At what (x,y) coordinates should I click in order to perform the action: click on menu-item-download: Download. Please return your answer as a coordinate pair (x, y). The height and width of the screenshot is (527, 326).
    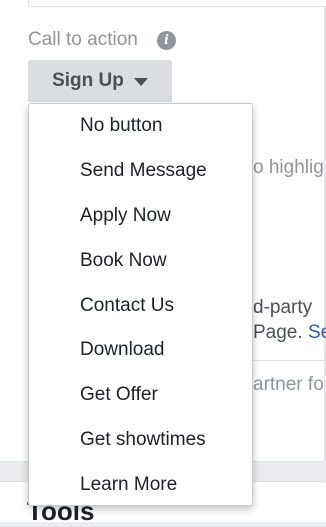
    Looking at the image, I should click on (140, 350).